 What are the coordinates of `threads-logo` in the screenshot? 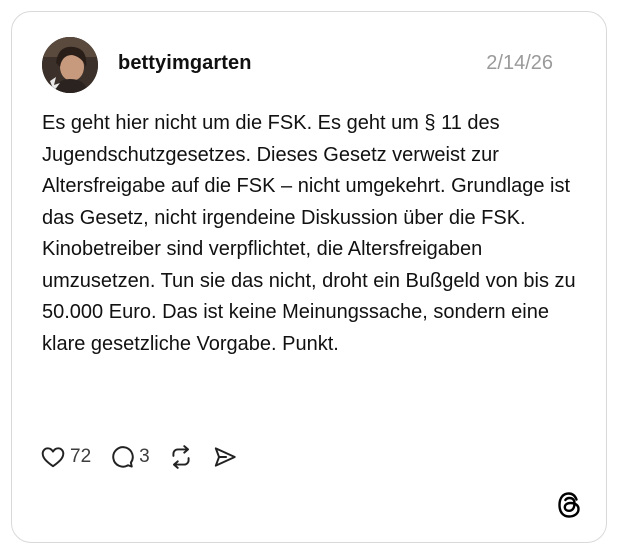 It's located at (569, 505).